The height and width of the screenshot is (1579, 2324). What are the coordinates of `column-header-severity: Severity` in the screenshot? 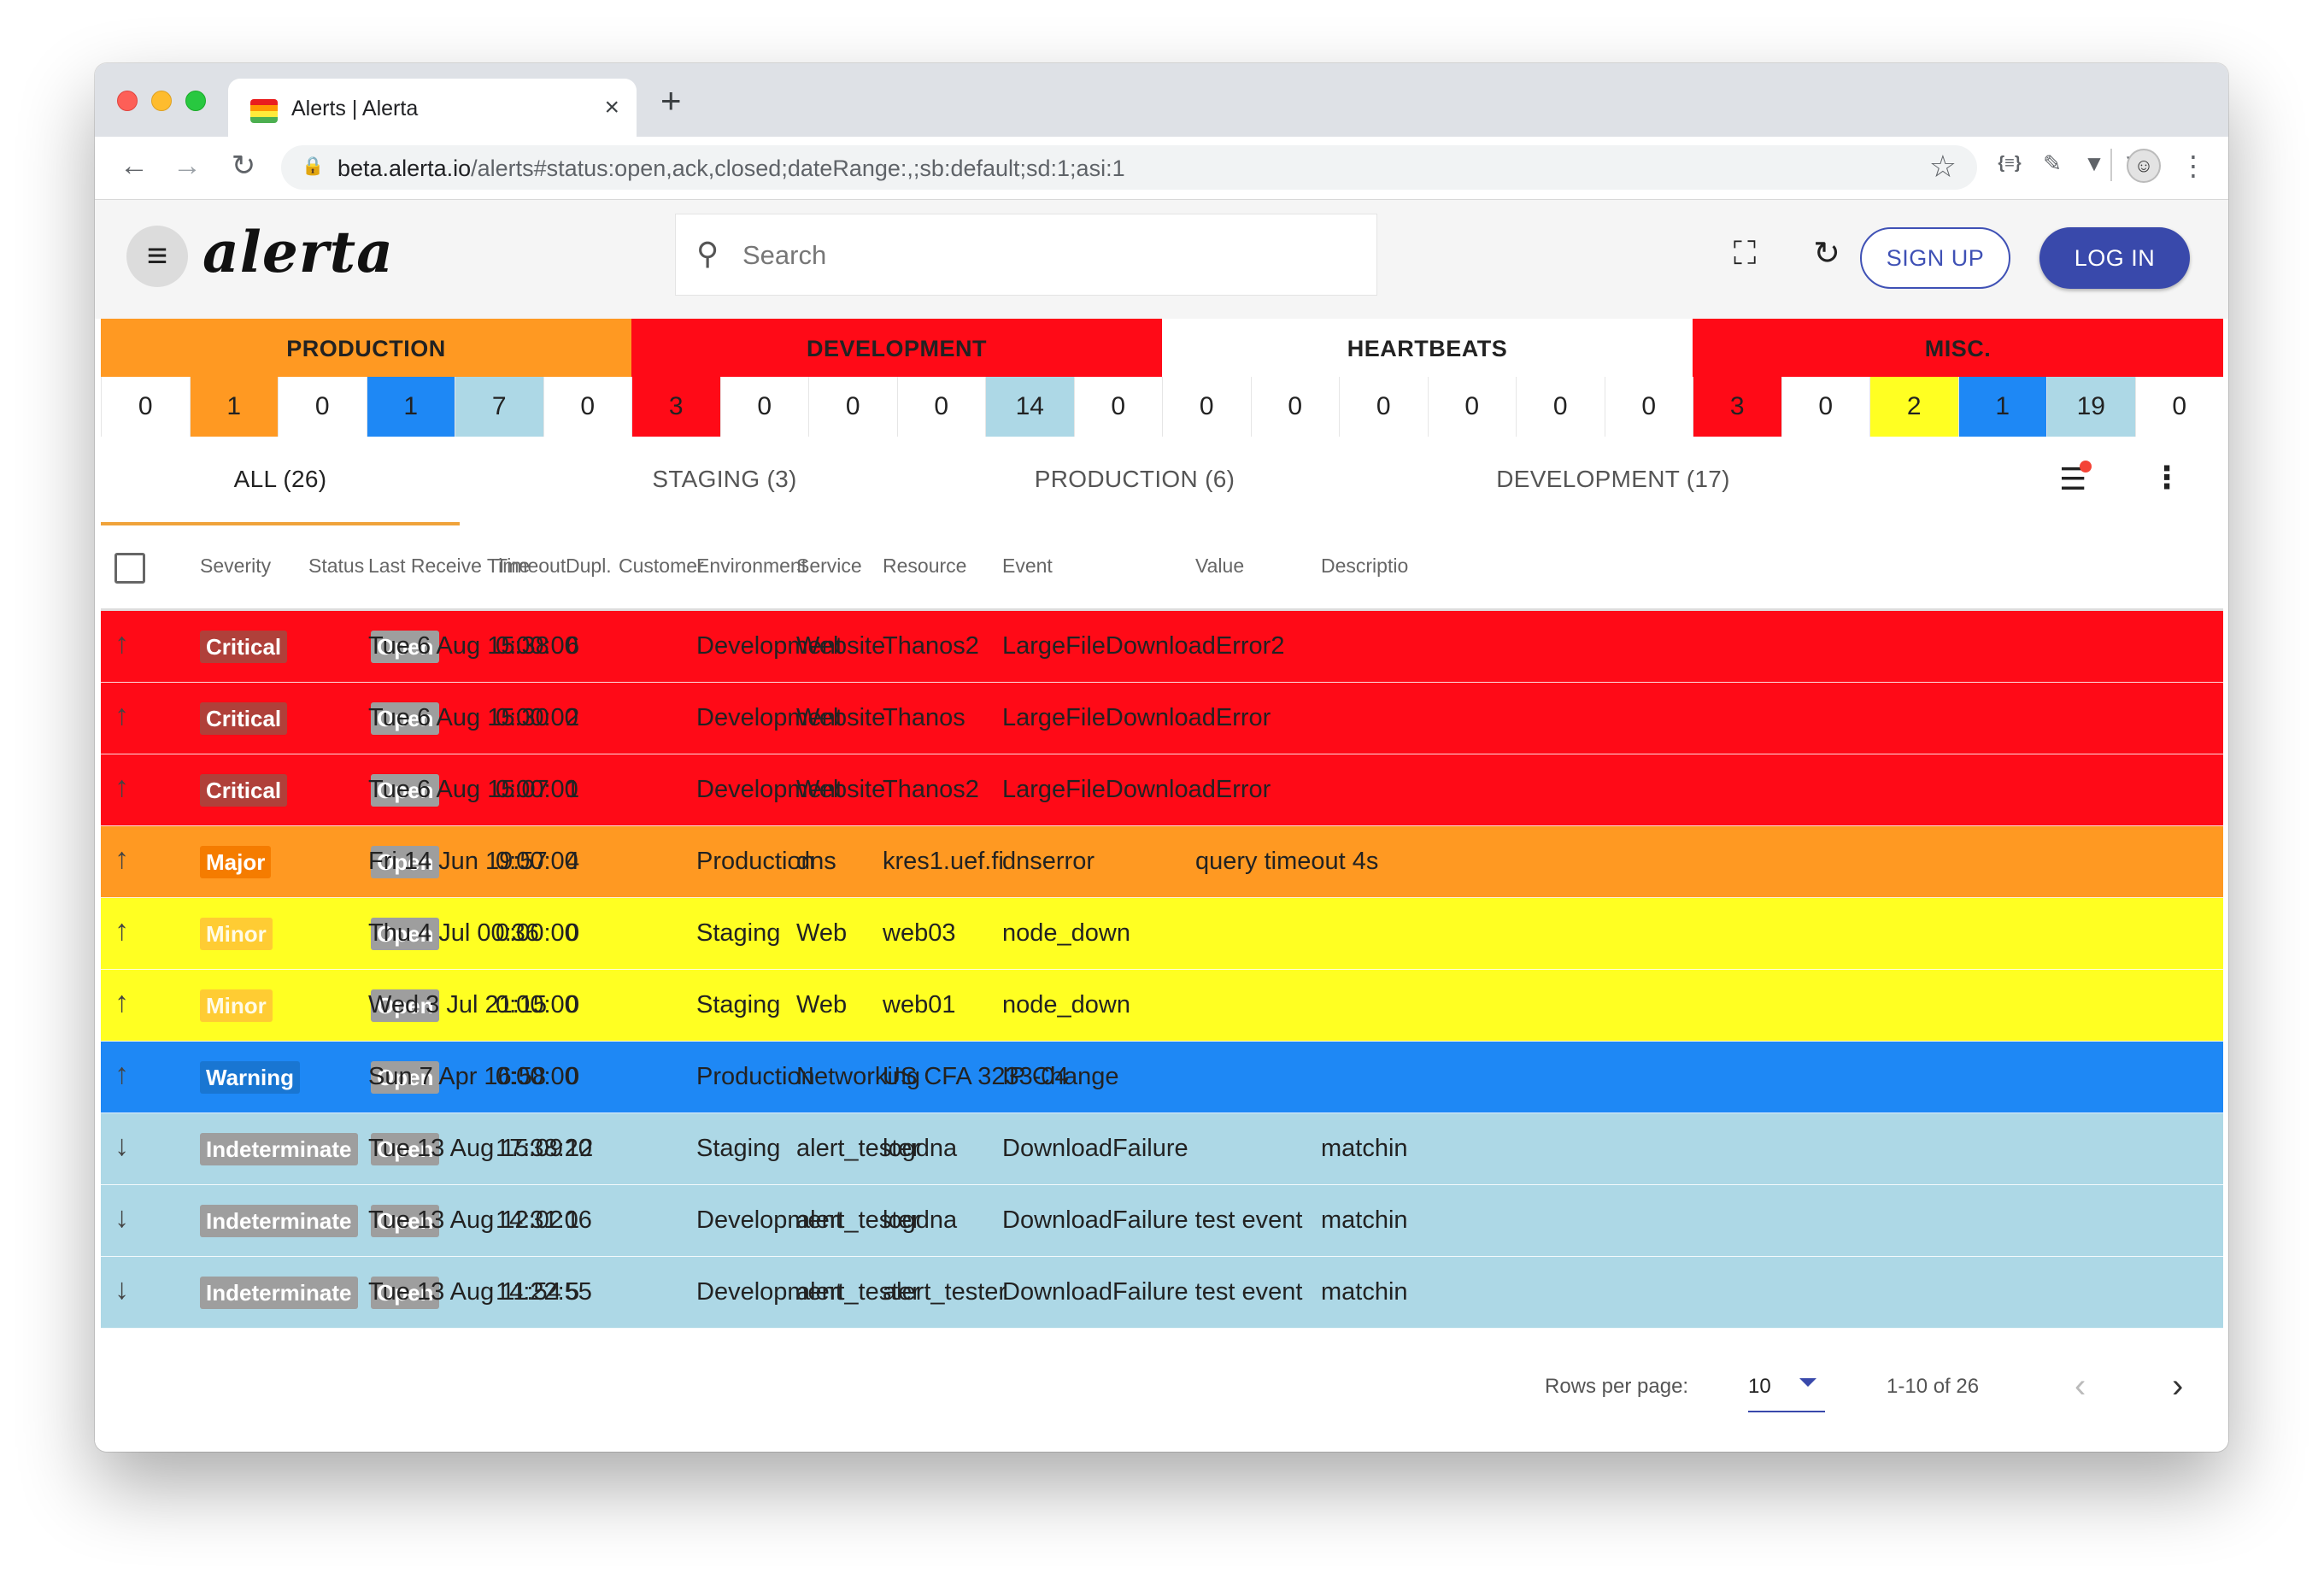 It's located at (235, 566).